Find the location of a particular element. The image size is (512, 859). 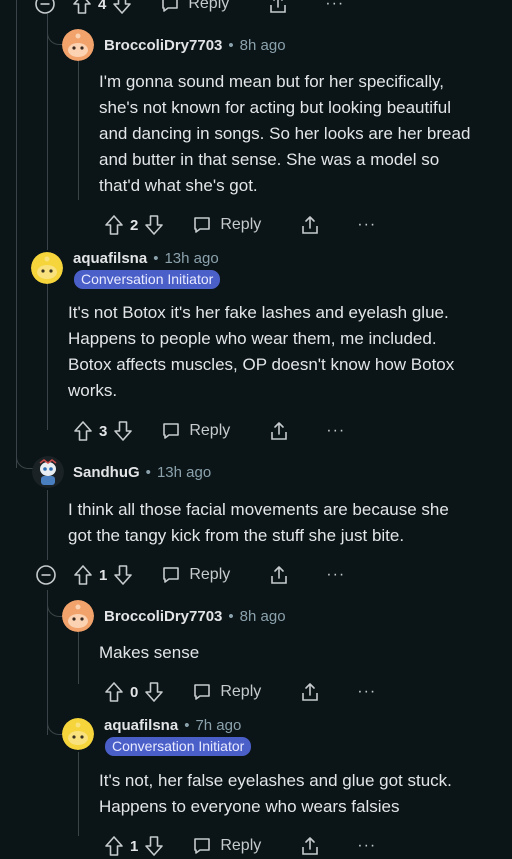

comment-meta: SandhuG • 13h ago is located at coordinates (142, 472).